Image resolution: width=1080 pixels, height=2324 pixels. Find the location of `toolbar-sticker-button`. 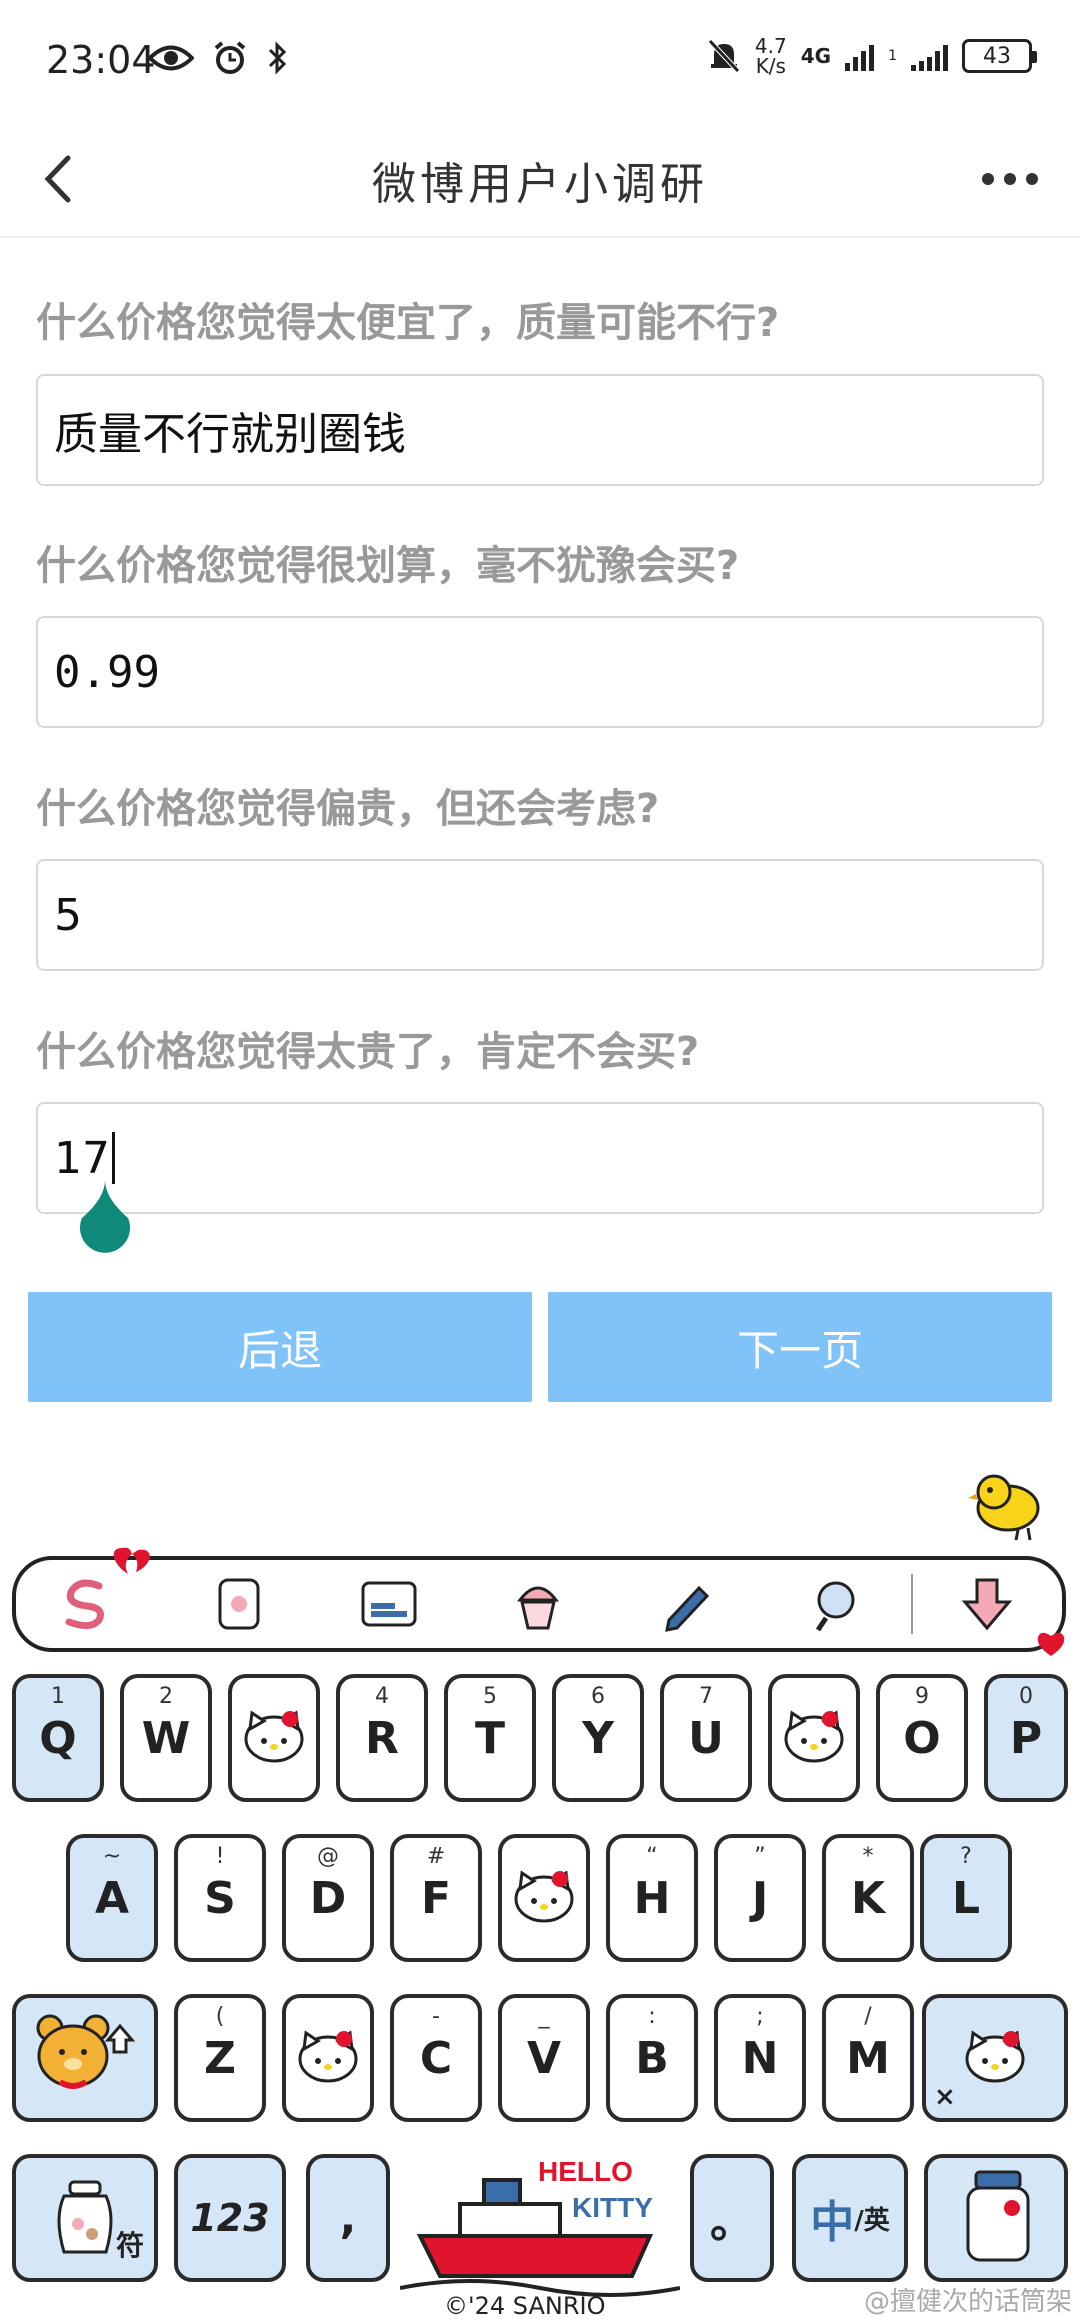

toolbar-sticker-button is located at coordinates (239, 1604).